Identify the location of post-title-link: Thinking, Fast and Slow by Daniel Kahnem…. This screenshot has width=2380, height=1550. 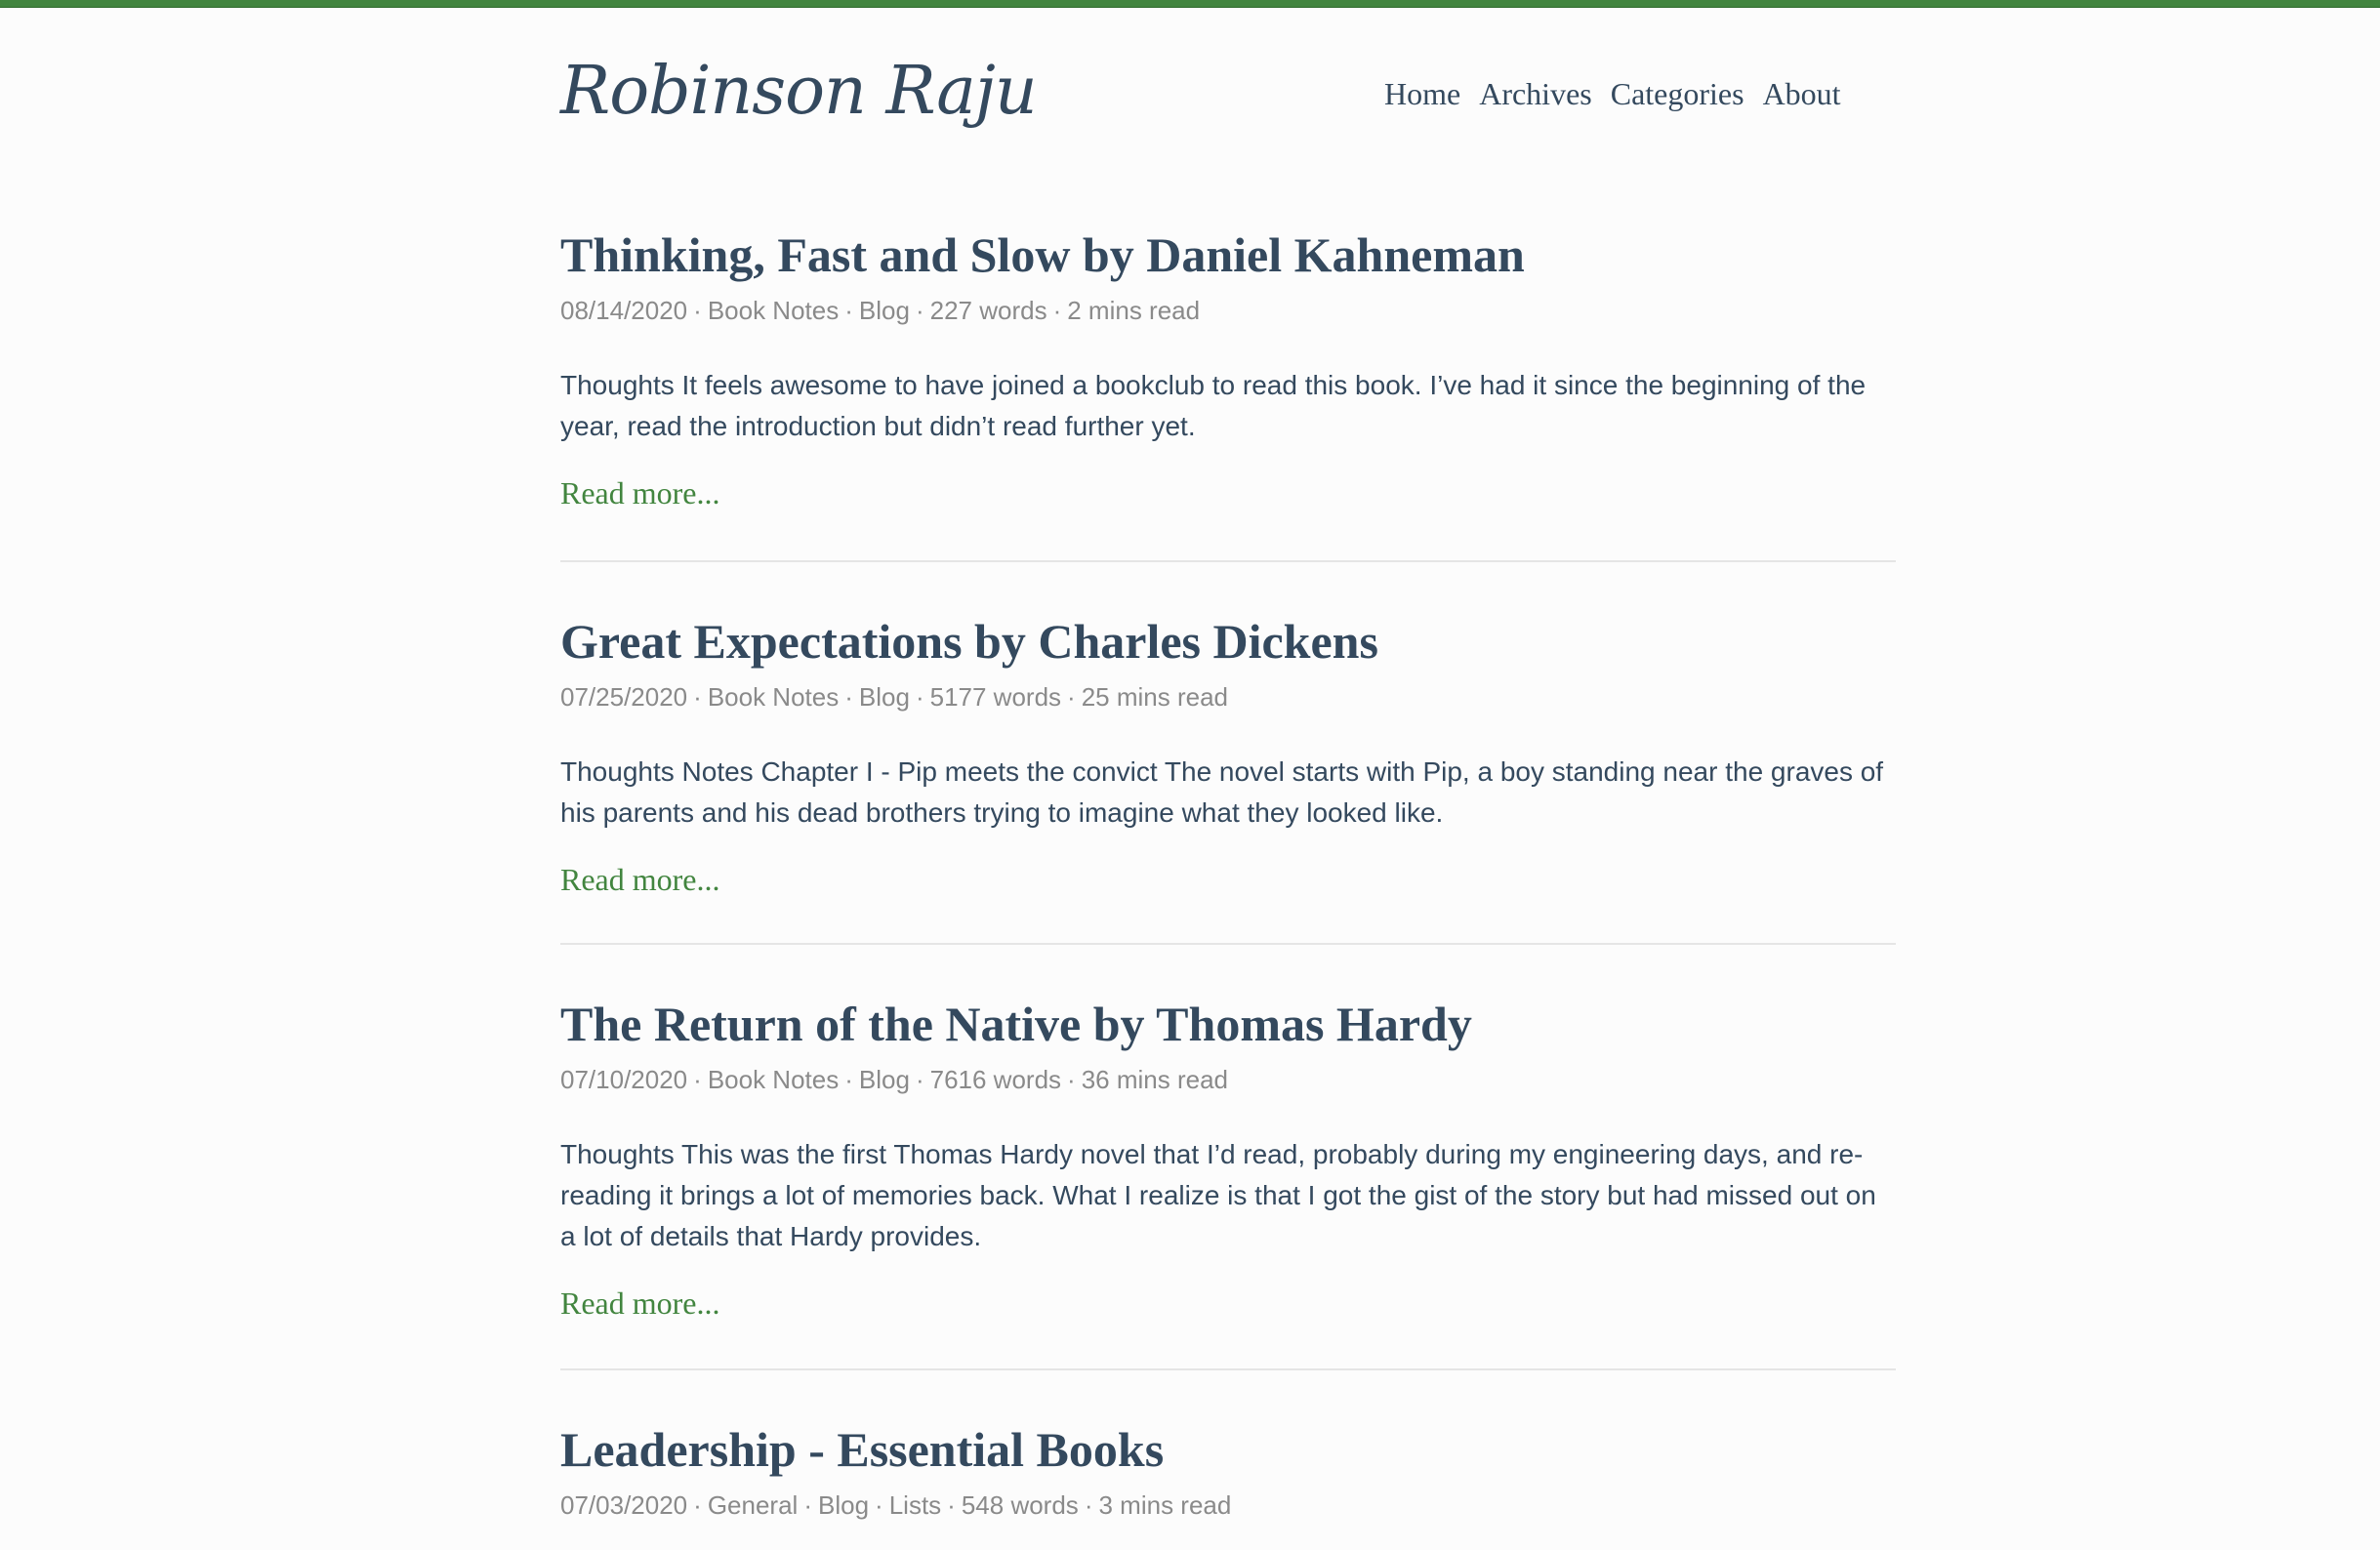
(1228, 254).